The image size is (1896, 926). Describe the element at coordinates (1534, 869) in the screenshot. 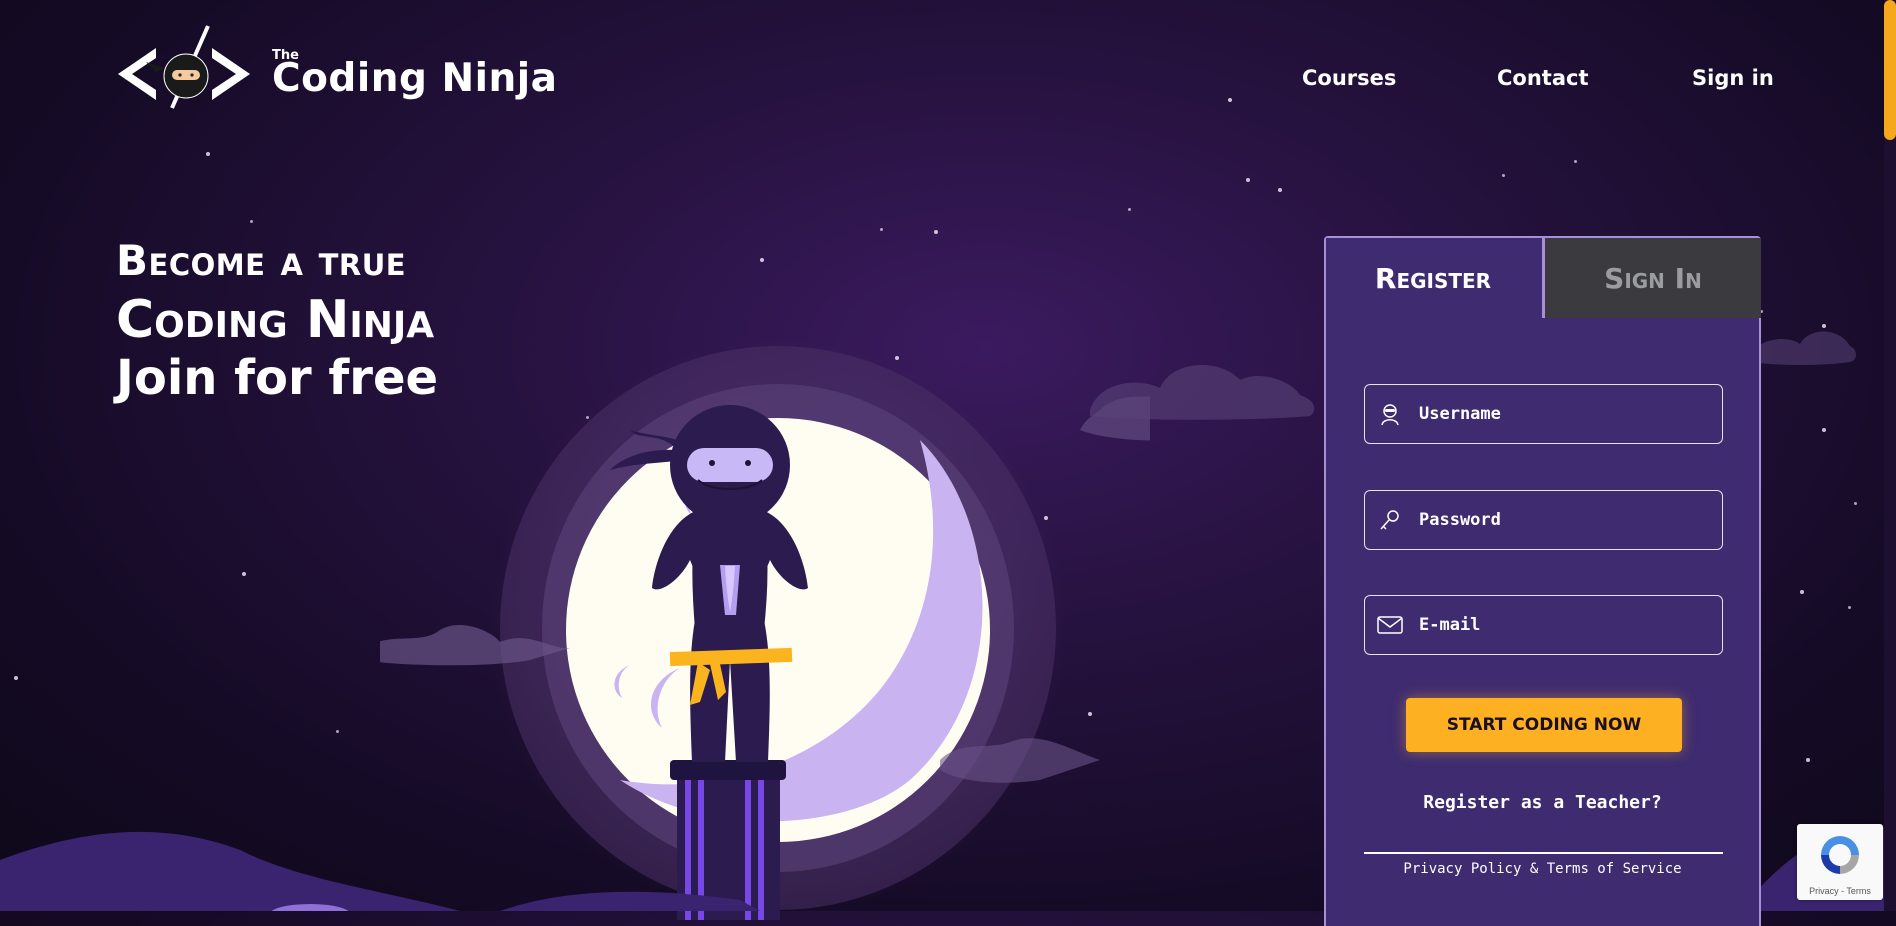

I see `legal-ampersand: &` at that location.